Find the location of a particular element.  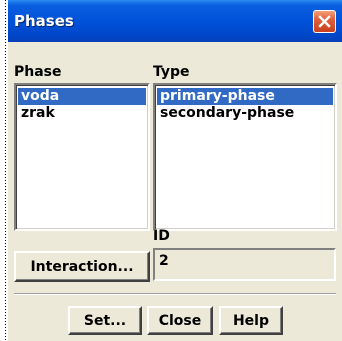

type-list-label: Type is located at coordinates (171, 72).